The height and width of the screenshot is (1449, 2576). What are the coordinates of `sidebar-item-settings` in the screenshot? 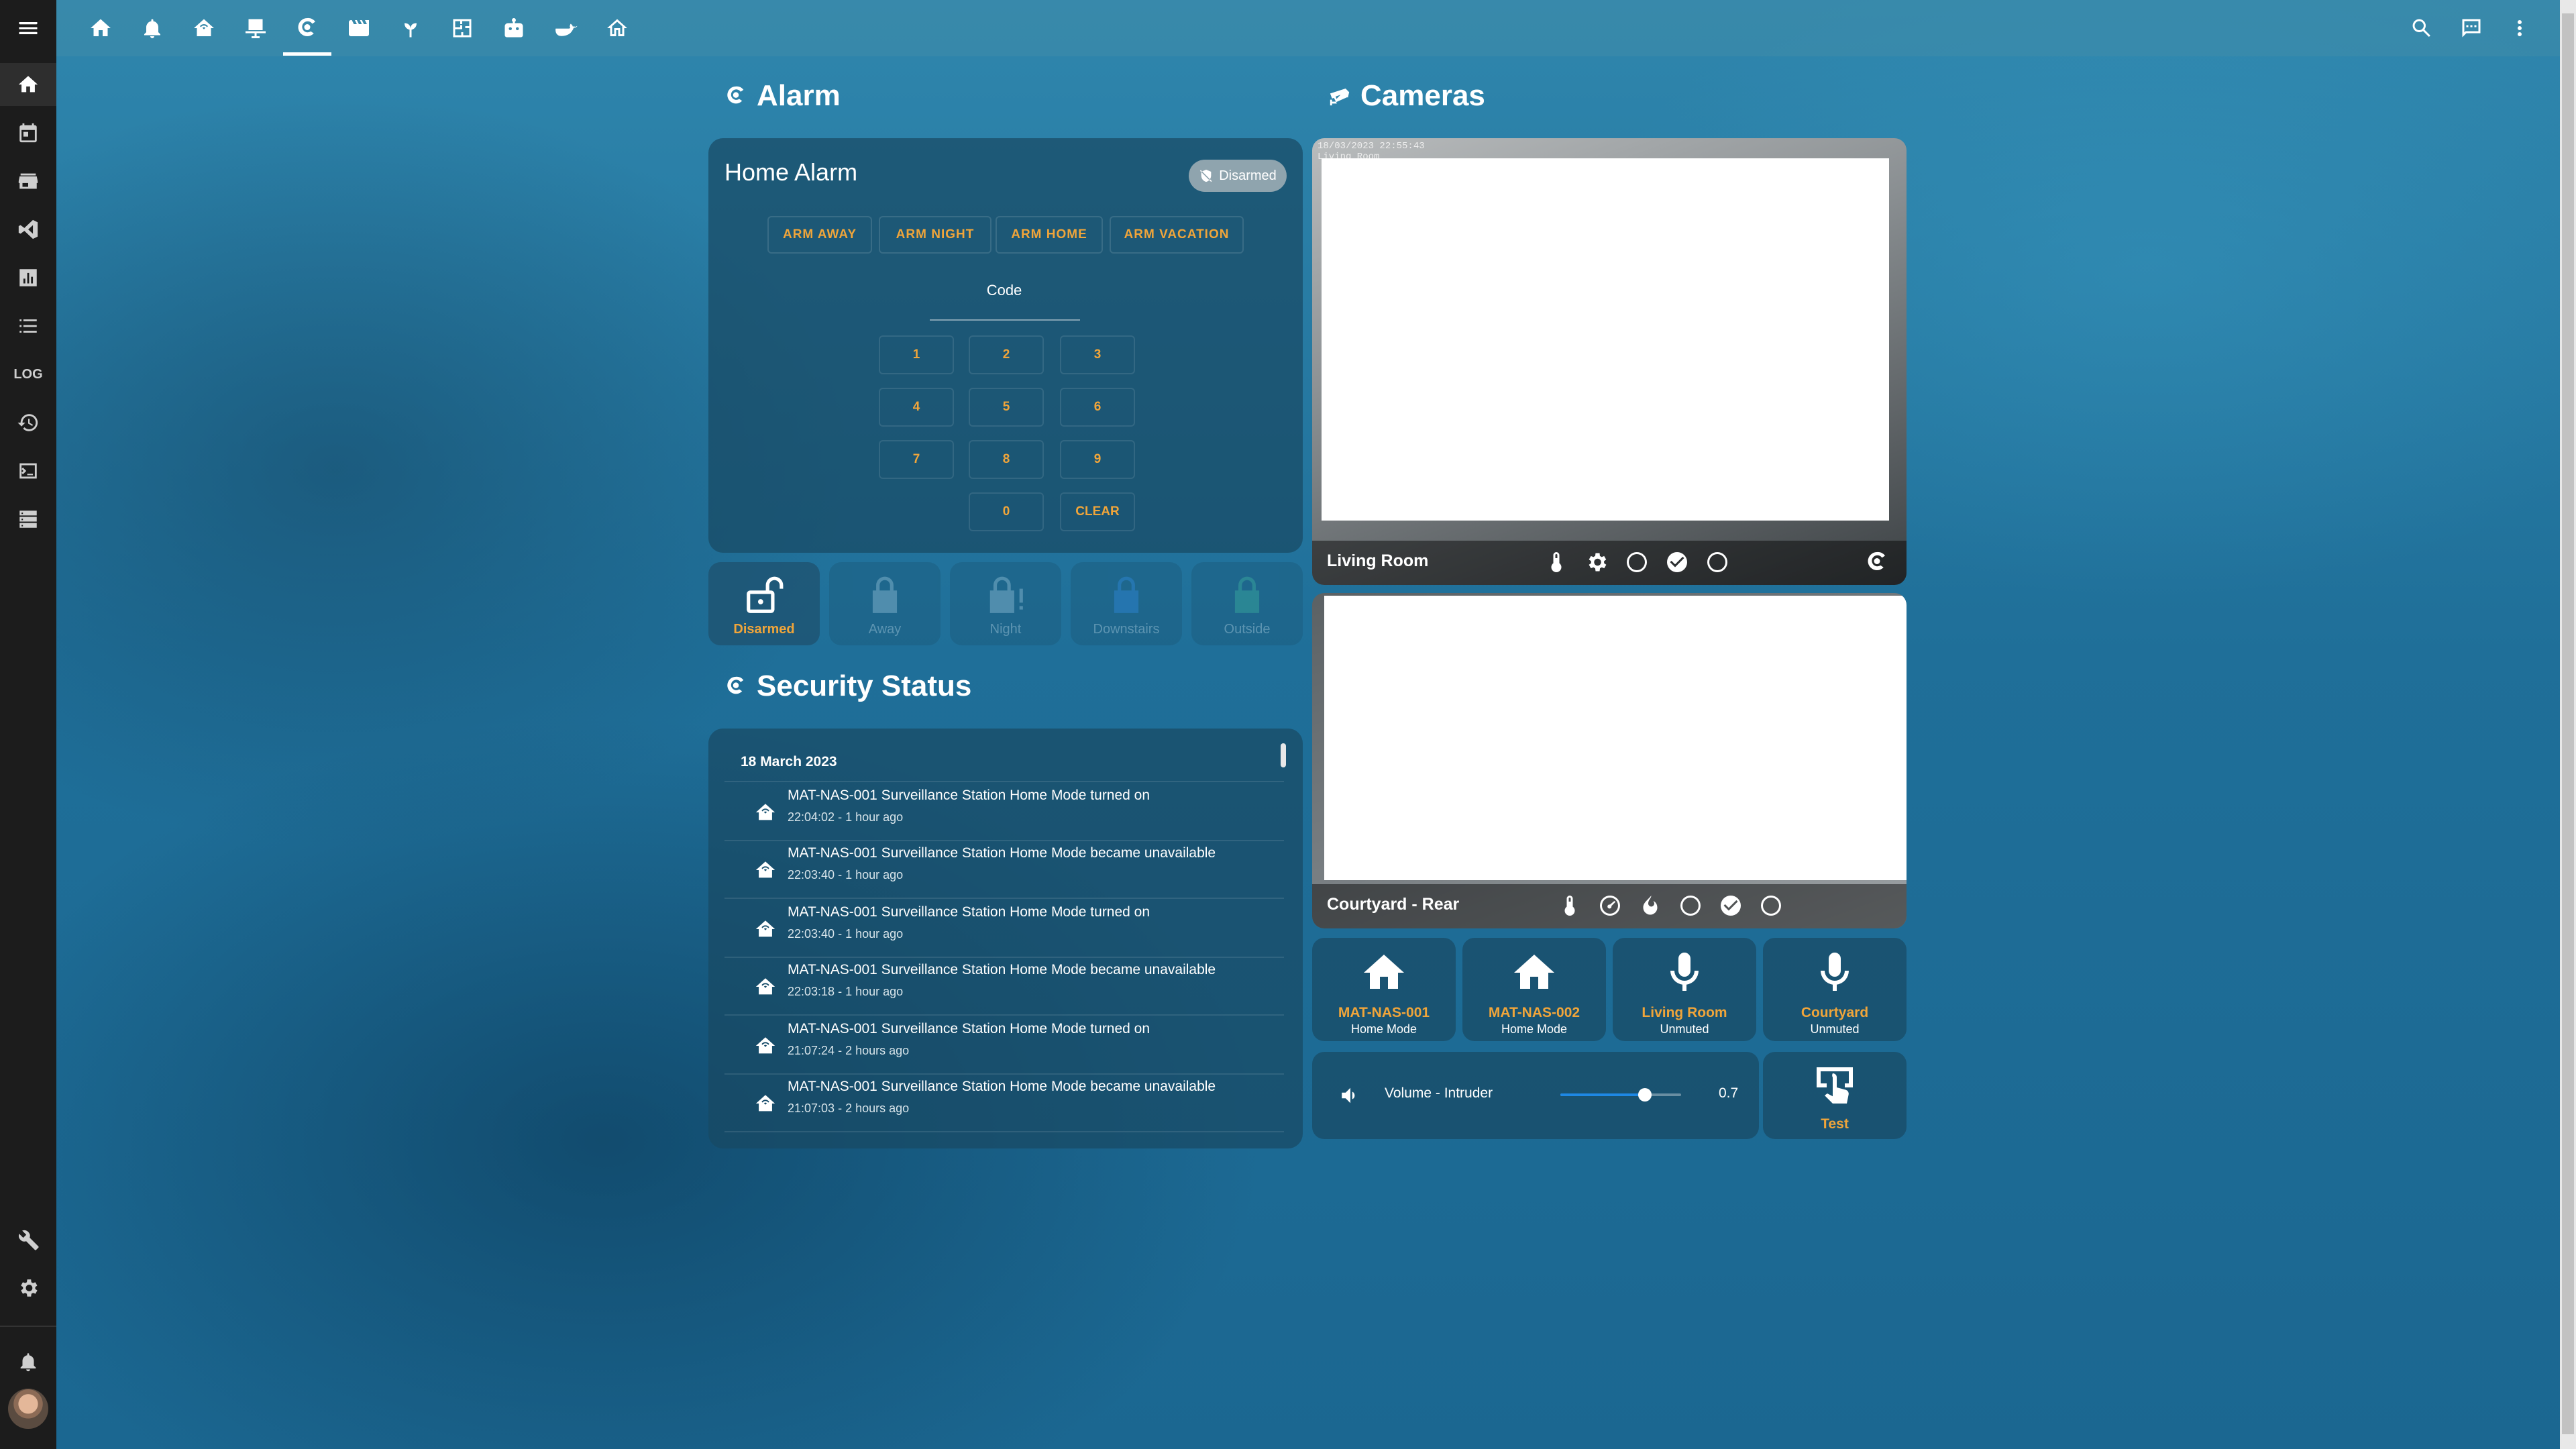 It's located at (28, 1288).